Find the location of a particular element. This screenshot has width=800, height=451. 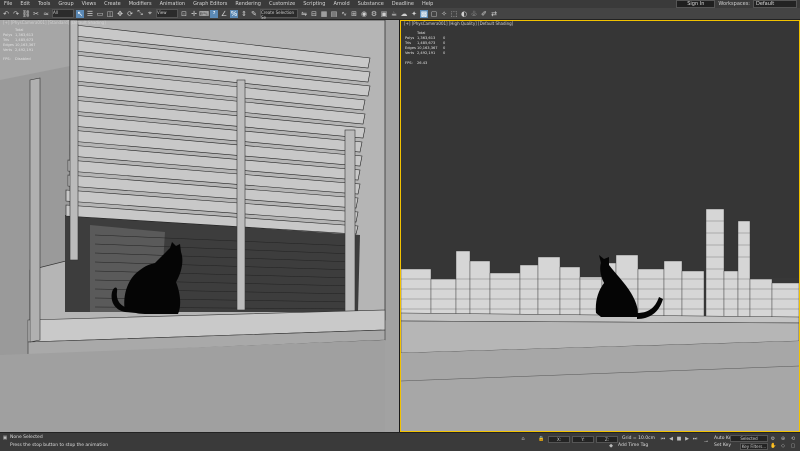

prev-frame-icon: ◀ is located at coordinates (671, 439).